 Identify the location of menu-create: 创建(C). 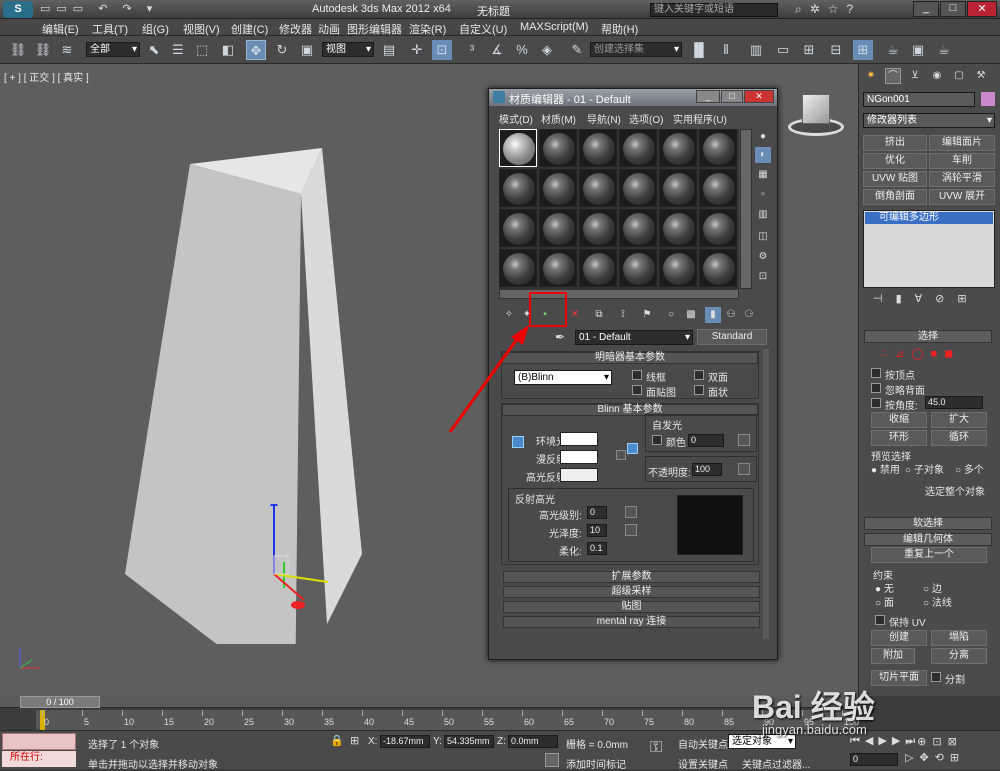
(249, 29).